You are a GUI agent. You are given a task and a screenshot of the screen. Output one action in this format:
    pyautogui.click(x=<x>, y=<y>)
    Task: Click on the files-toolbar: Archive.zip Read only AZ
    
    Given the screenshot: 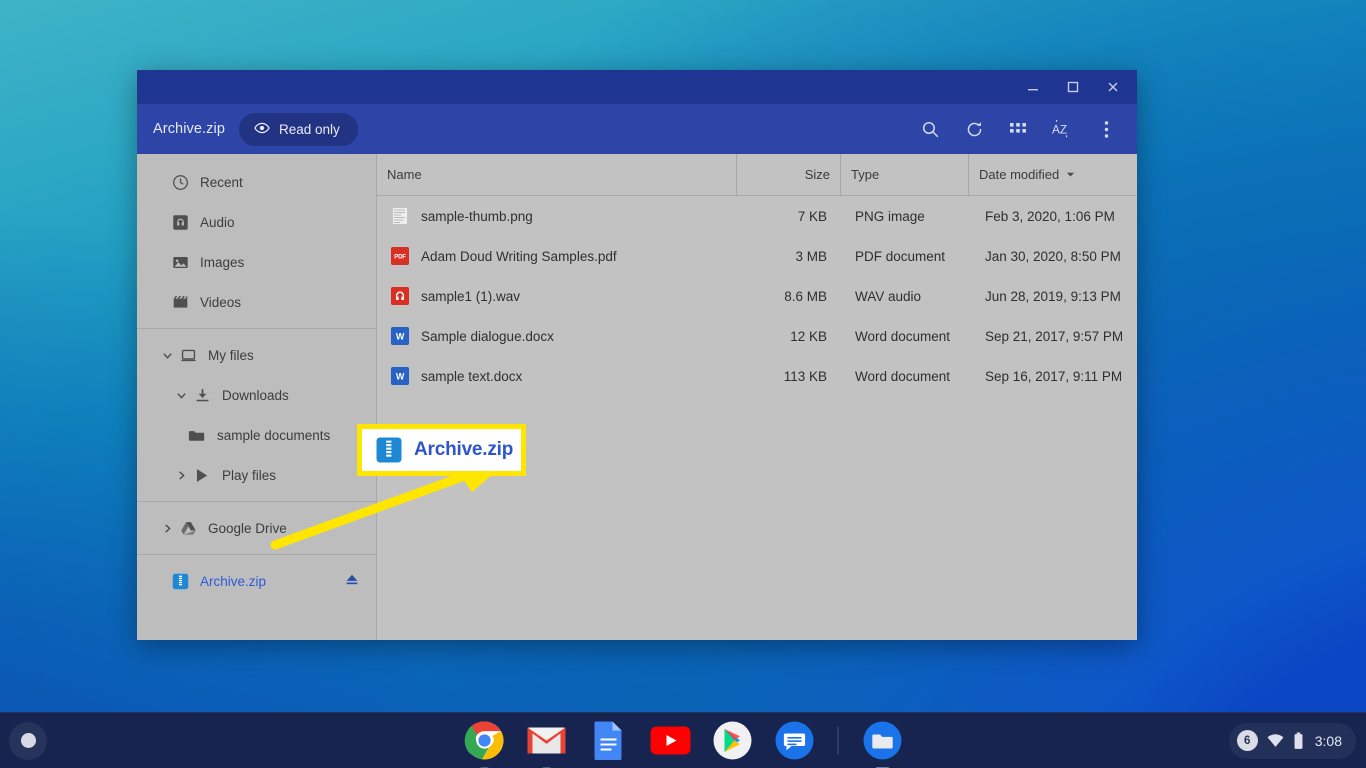 What is the action you would take?
    pyautogui.click(x=637, y=129)
    